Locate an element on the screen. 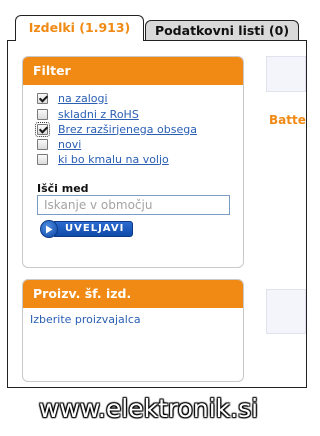 The height and width of the screenshot is (436, 320). play-arrow-icon is located at coordinates (49, 229).